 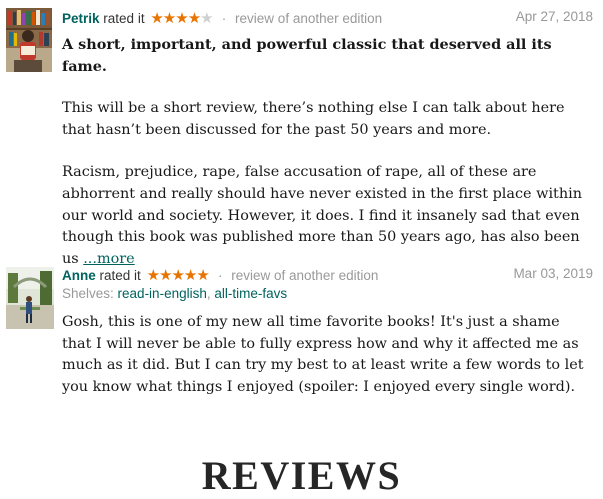 I want to click on shelf-link-all-time-favs: all-time-favs, so click(x=250, y=293).